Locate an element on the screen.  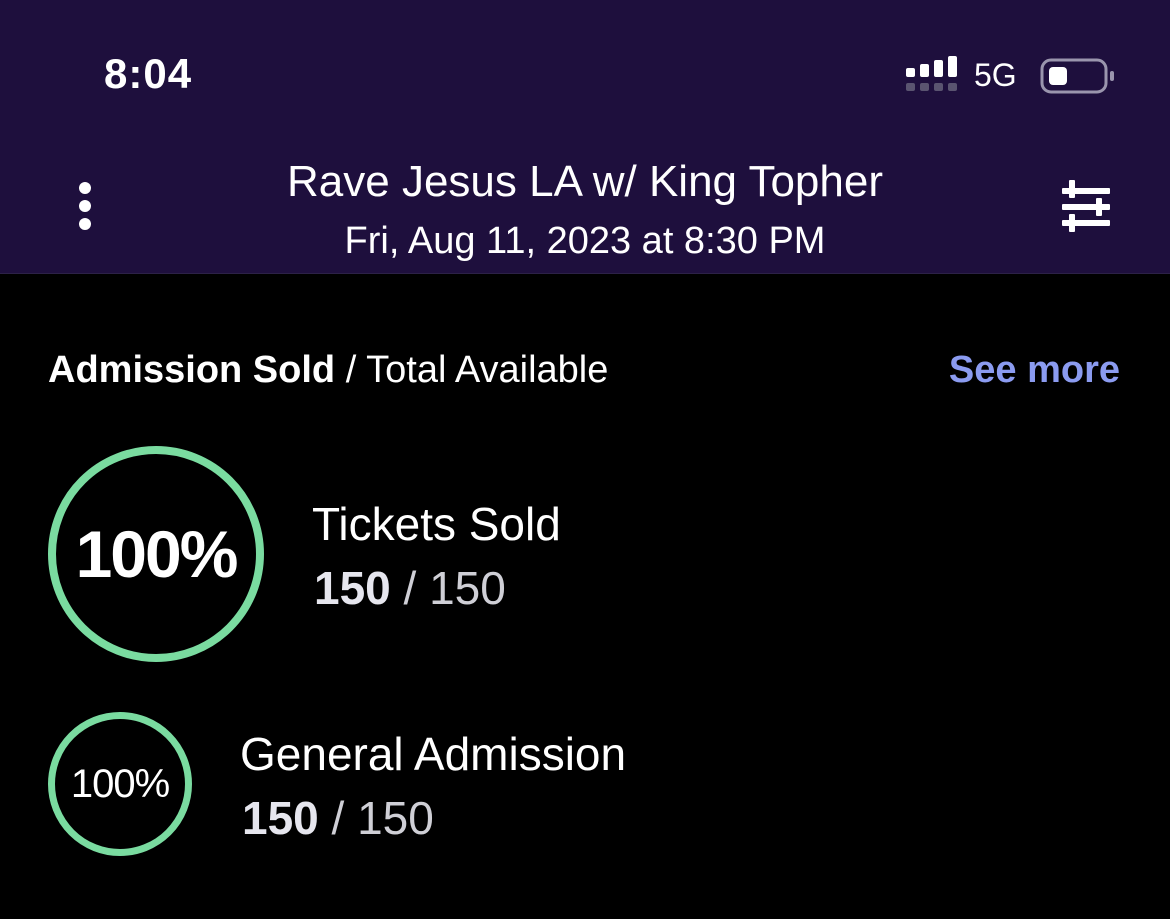
general-admission-percent: 100% is located at coordinates (120, 783).